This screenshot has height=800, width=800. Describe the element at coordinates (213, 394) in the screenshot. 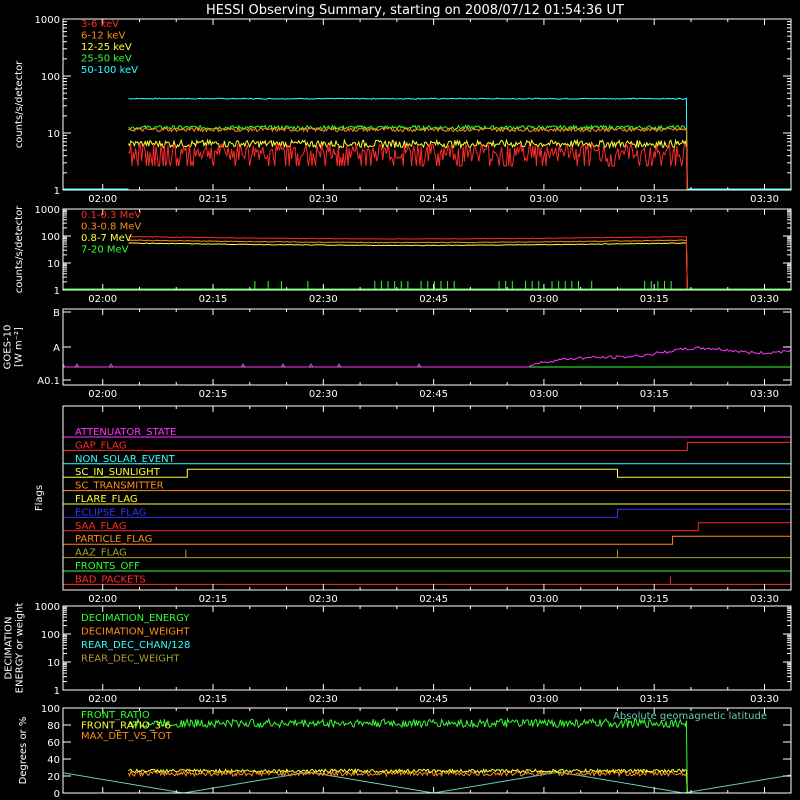

I see `goes-time-tick-label: 02:15` at that location.